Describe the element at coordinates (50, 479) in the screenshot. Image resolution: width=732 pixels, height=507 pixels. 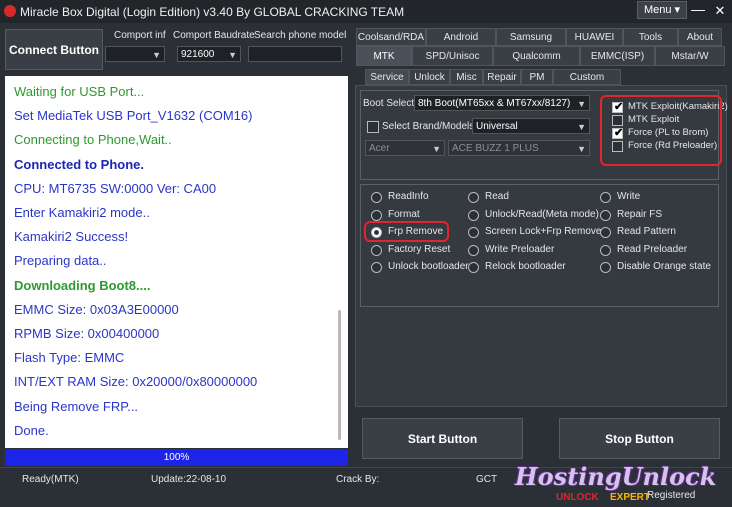
I see `status-ready: Ready(MTK)` at that location.